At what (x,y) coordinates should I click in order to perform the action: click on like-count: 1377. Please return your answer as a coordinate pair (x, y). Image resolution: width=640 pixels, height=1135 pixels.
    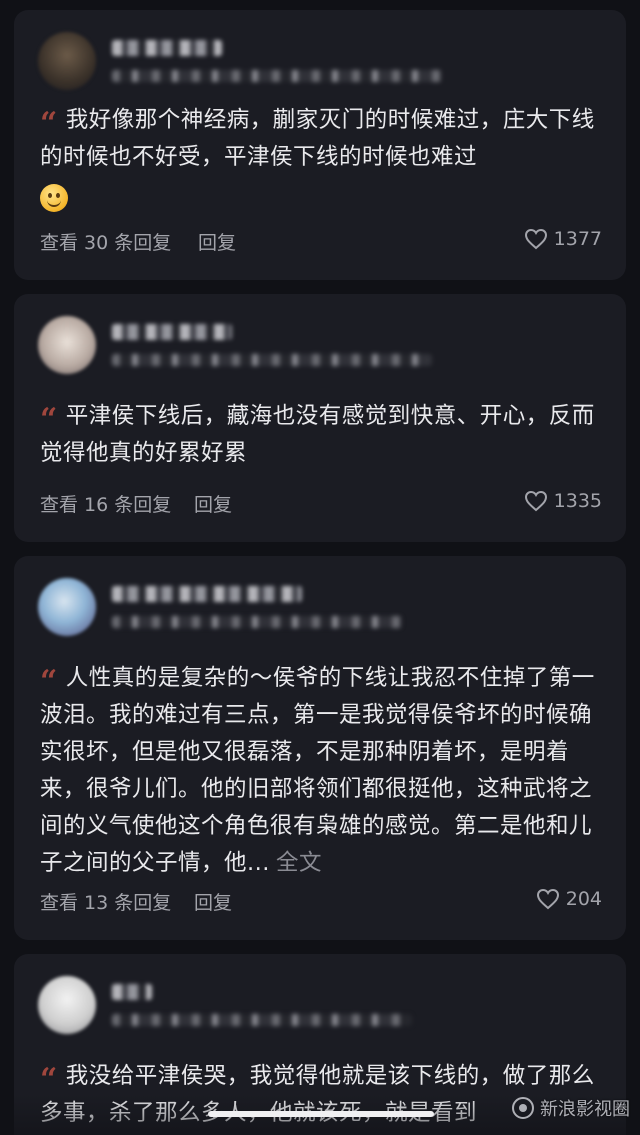
    Looking at the image, I should click on (577, 239).